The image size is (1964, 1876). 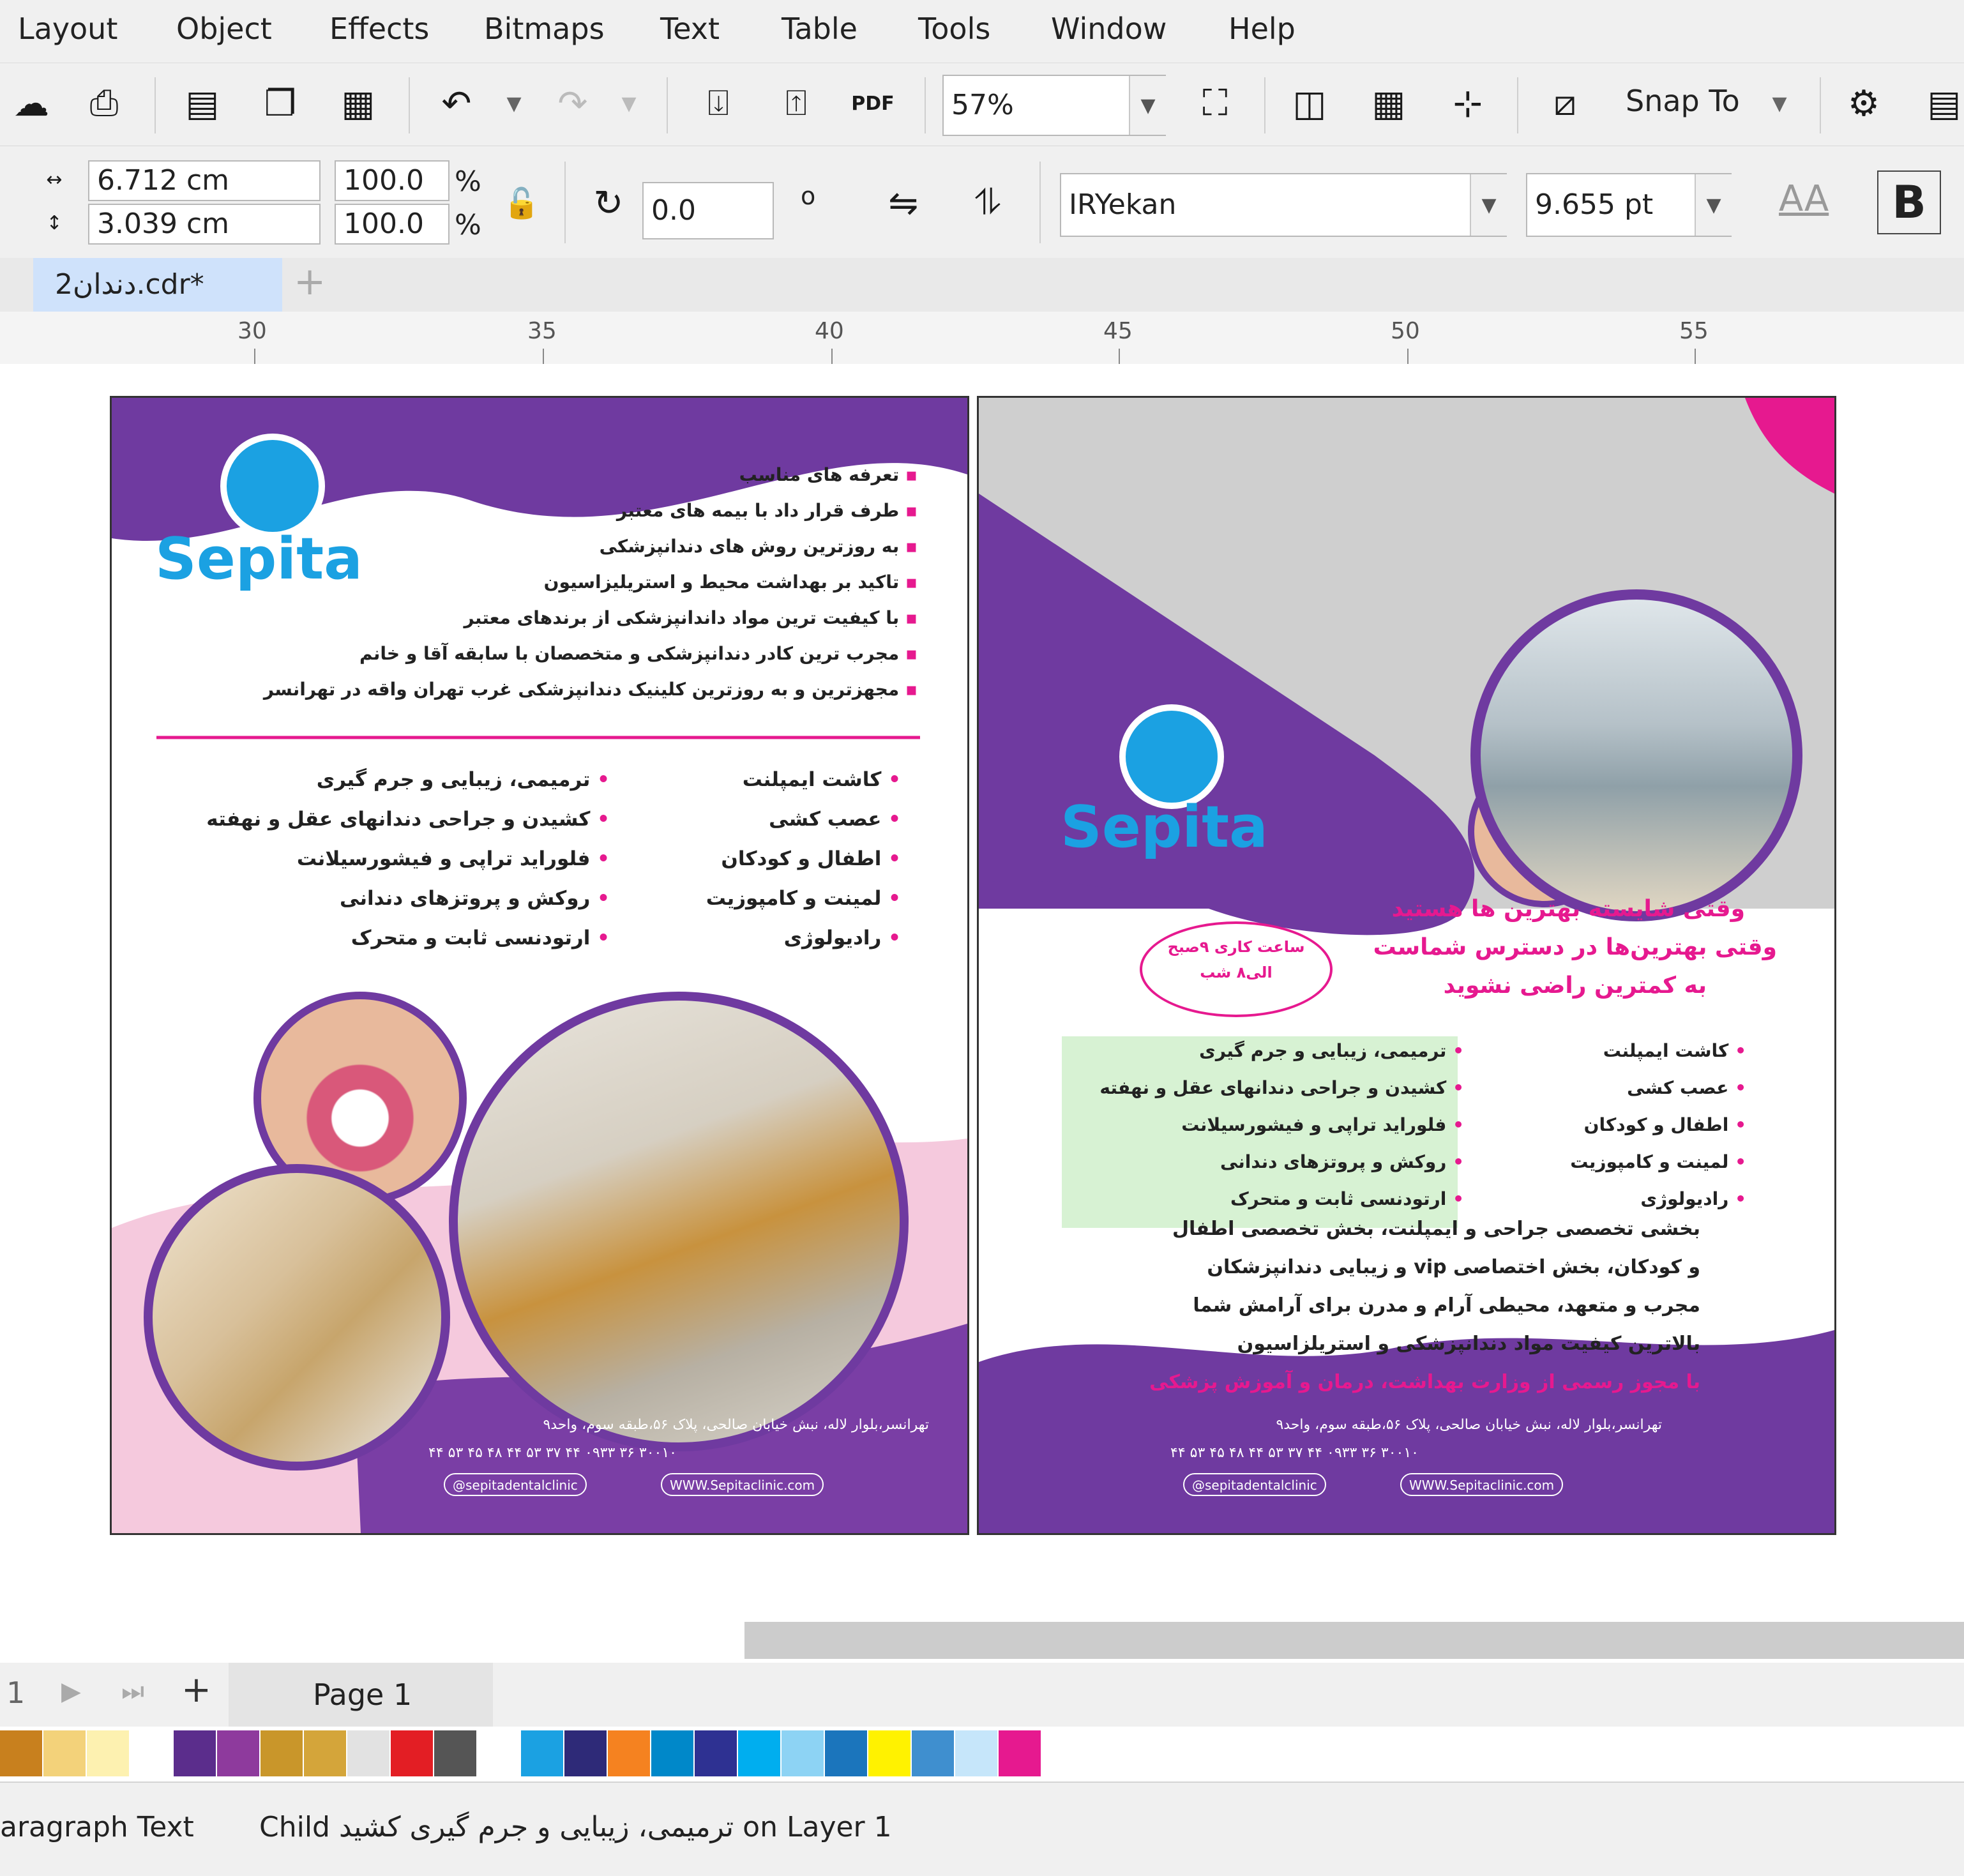 What do you see at coordinates (988, 203) in the screenshot?
I see `mirror-vertical-icon: ⥮` at bounding box center [988, 203].